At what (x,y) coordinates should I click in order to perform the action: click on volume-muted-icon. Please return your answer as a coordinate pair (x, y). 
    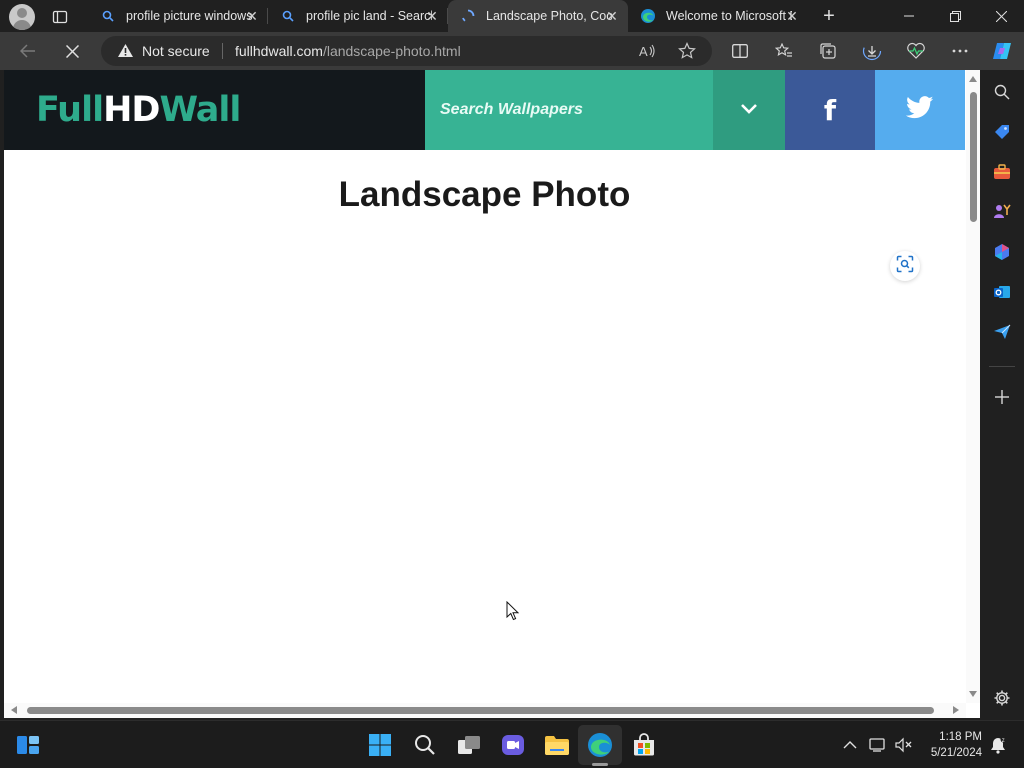
    Looking at the image, I should click on (904, 745).